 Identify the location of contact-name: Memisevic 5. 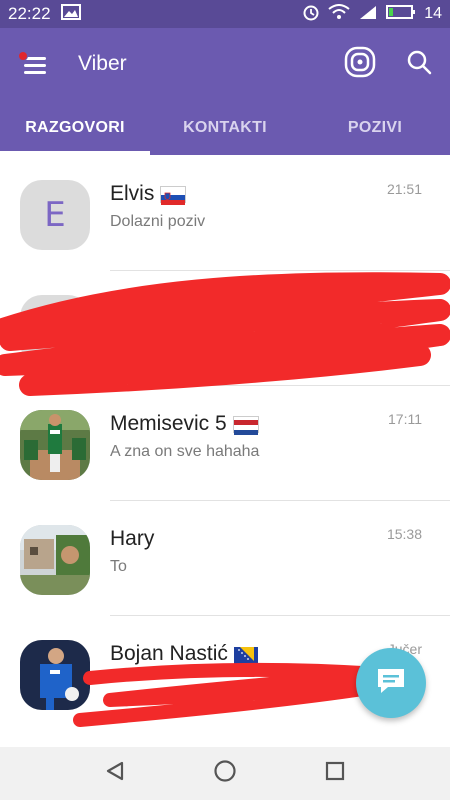
(184, 424).